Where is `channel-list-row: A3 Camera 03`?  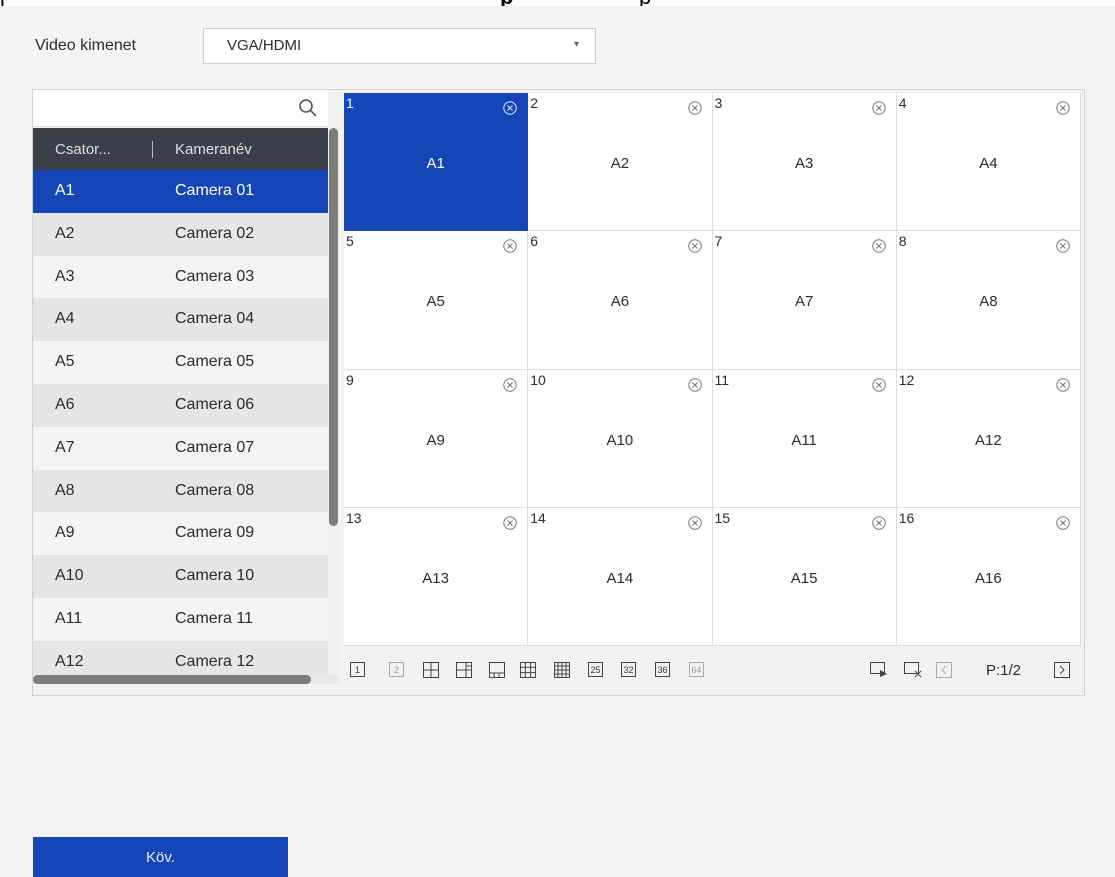 channel-list-row: A3 Camera 03 is located at coordinates (180, 277).